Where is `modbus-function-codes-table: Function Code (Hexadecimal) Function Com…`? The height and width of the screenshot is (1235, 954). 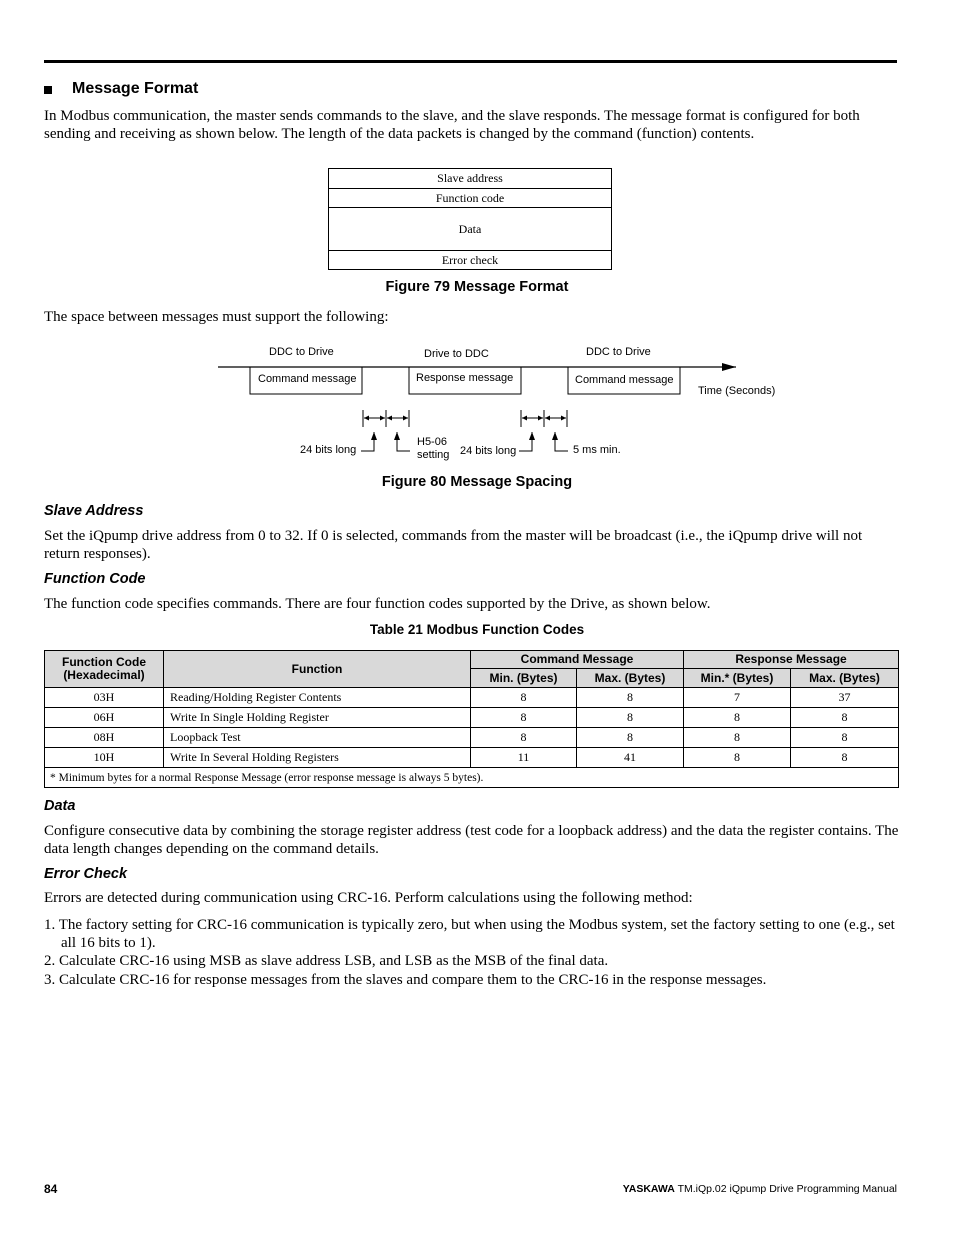 modbus-function-codes-table: Function Code (Hexadecimal) Function Com… is located at coordinates (471, 719).